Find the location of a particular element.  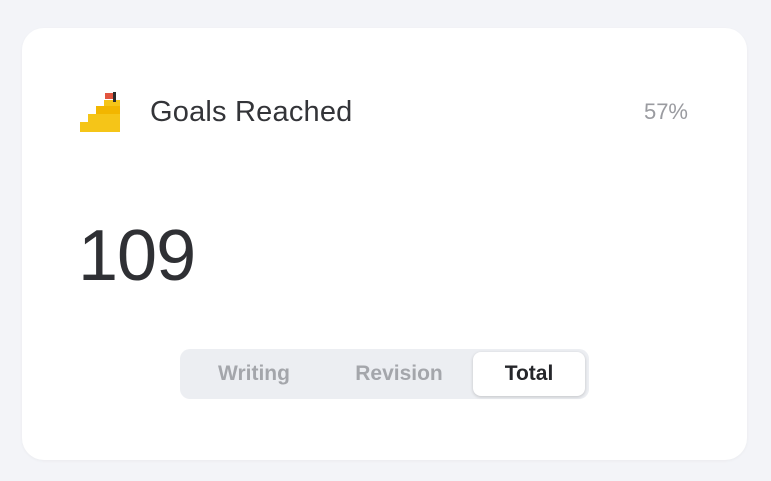

percent-value: 57% is located at coordinates (665, 111).